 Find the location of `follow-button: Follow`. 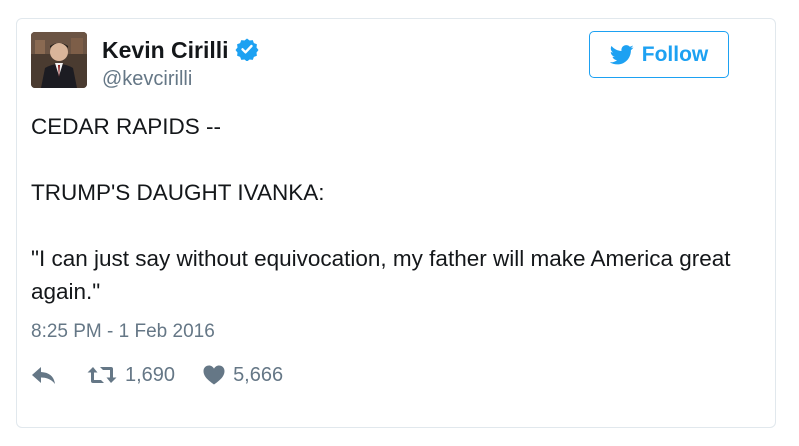

follow-button: Follow is located at coordinates (659, 54).